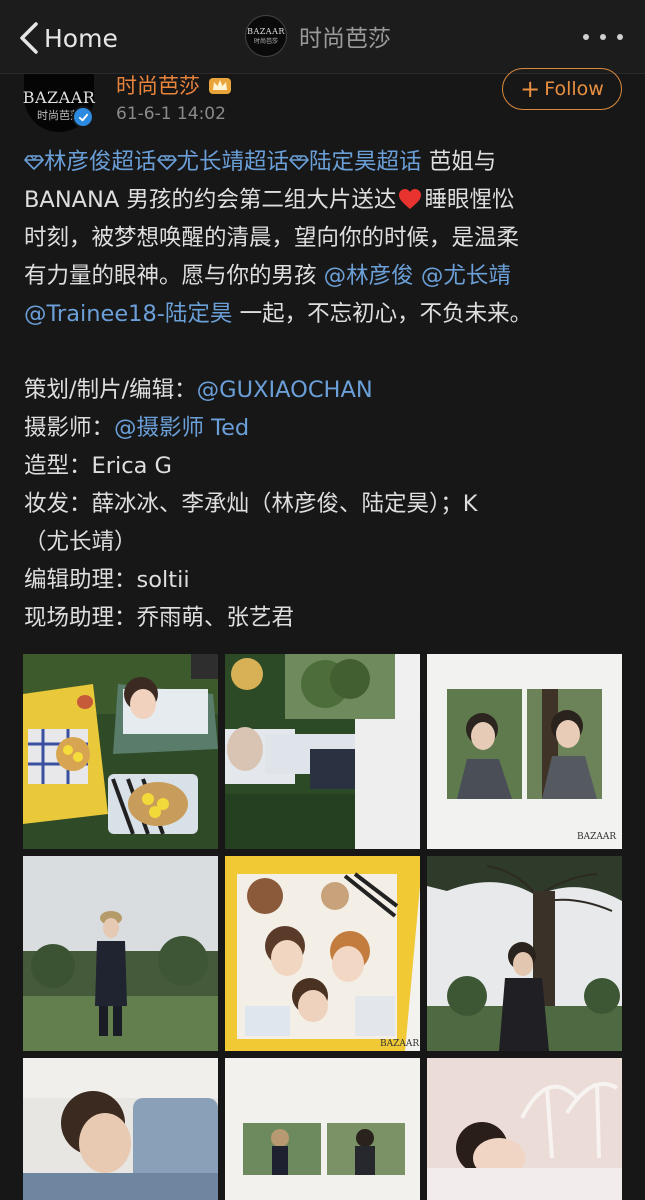 The width and height of the screenshot is (645, 1200). What do you see at coordinates (285, 390) in the screenshot?
I see `mention-link: @GUXIAOCHAN` at bounding box center [285, 390].